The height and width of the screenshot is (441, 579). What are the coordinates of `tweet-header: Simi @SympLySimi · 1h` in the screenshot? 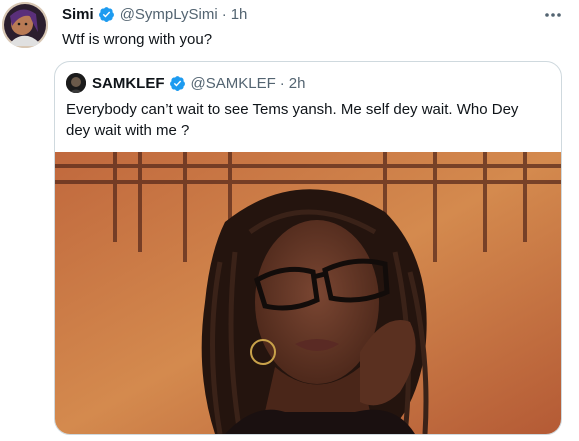 It's located at (154, 14).